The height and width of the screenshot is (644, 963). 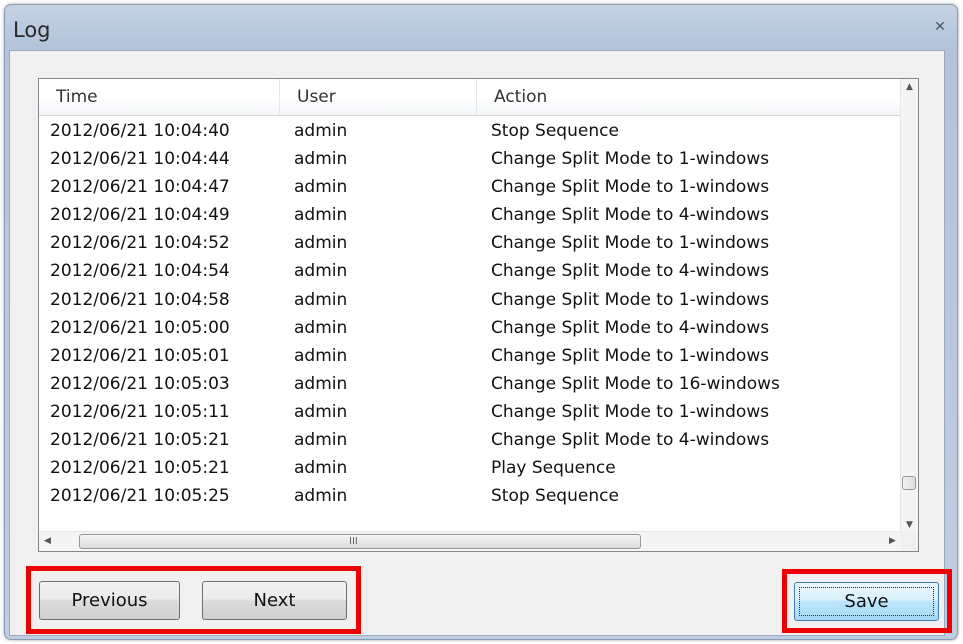 I want to click on column-header-time: Time, so click(x=159, y=97).